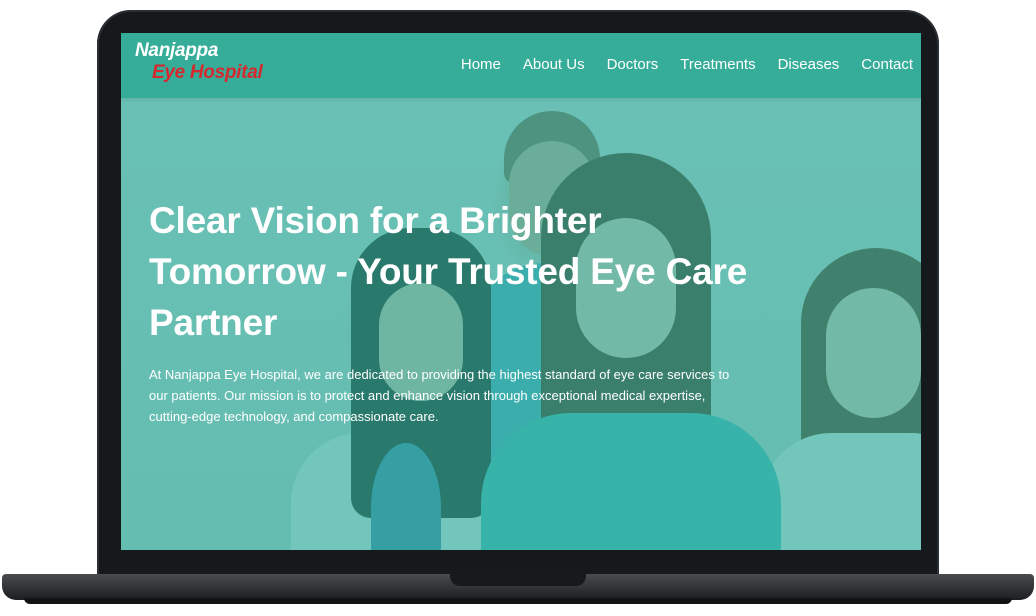 The width and height of the screenshot is (1036, 616). Describe the element at coordinates (554, 64) in the screenshot. I see `nav-link-about-us: About Us` at that location.